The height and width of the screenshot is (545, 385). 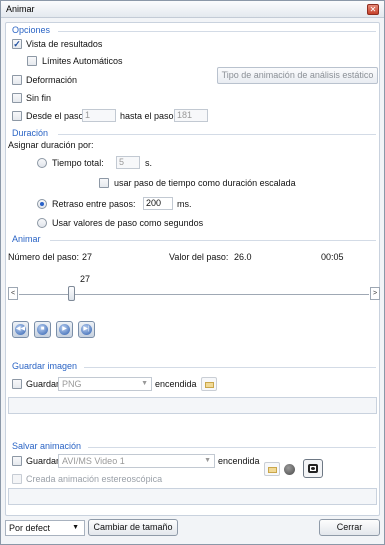 I want to click on stereo-animation-checkbox, so click(x=17, y=479).